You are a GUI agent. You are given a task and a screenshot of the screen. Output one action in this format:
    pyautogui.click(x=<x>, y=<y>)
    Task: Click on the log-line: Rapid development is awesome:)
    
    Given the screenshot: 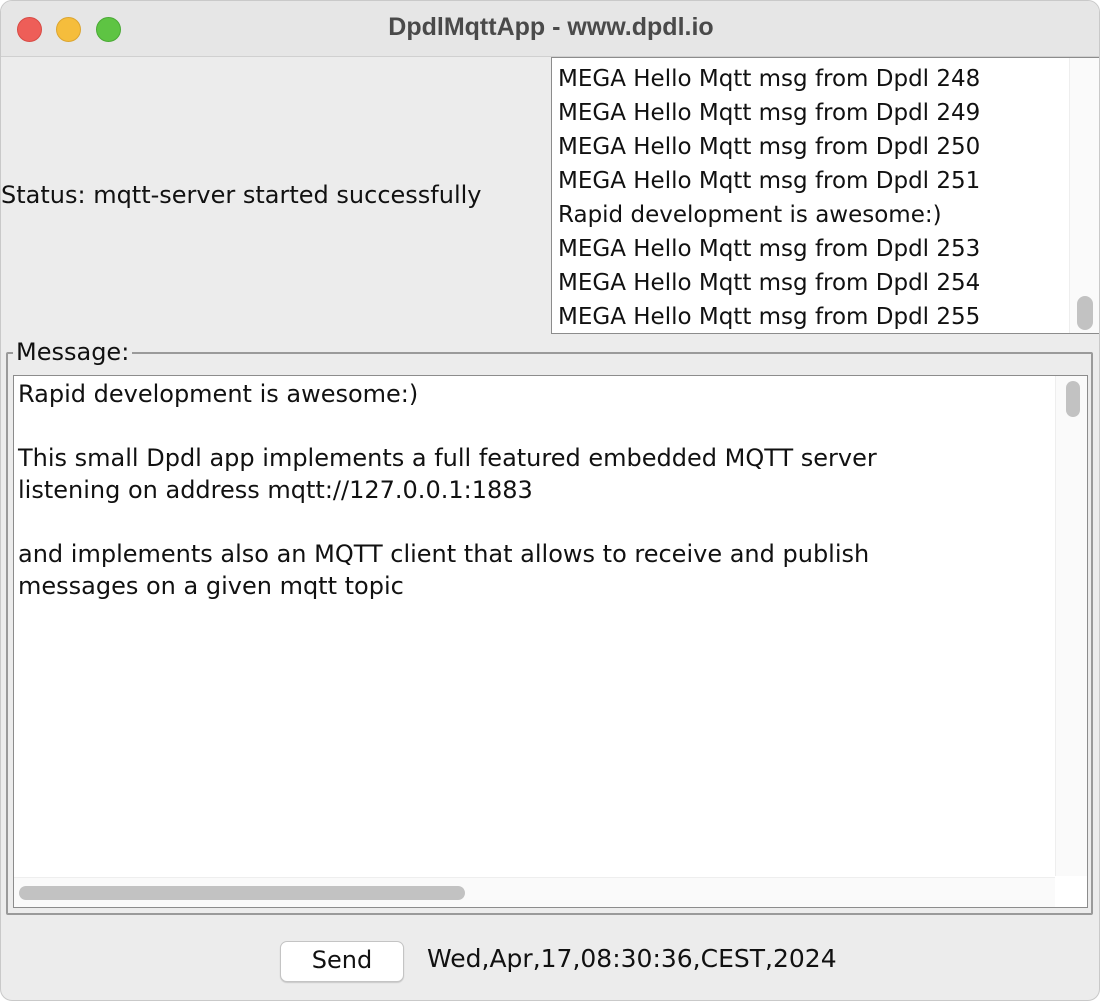 What is the action you would take?
    pyautogui.click(x=750, y=215)
    